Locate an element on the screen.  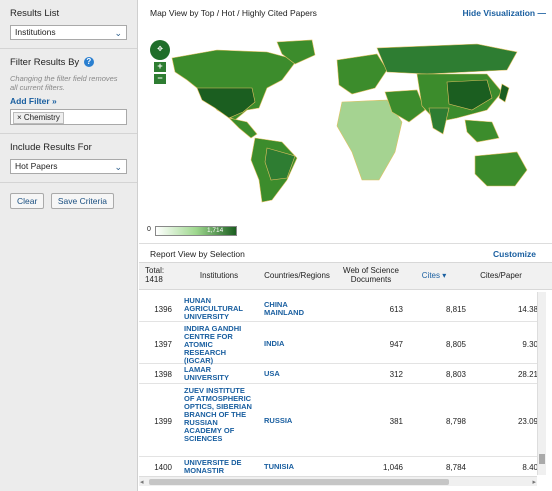
map-india is located at coordinates (439, 121).